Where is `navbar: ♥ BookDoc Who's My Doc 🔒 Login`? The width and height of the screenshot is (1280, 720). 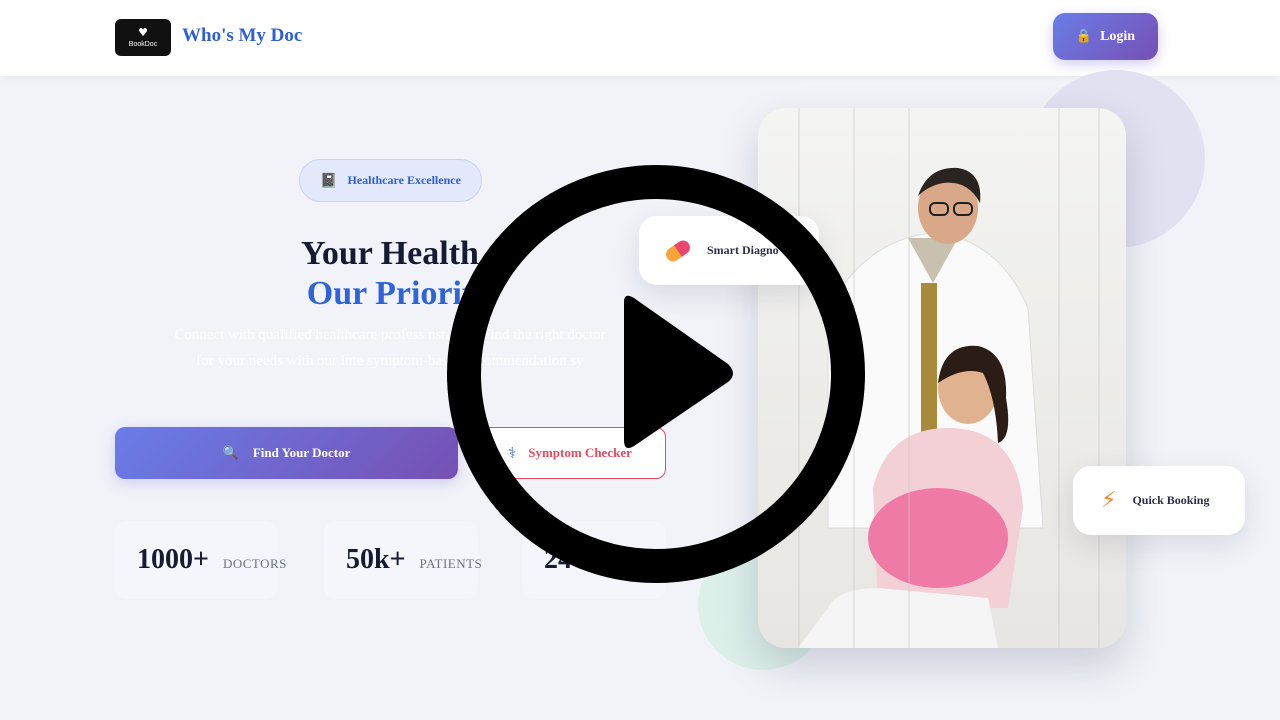
navbar: ♥ BookDoc Who's My Doc 🔒 Login is located at coordinates (640, 38).